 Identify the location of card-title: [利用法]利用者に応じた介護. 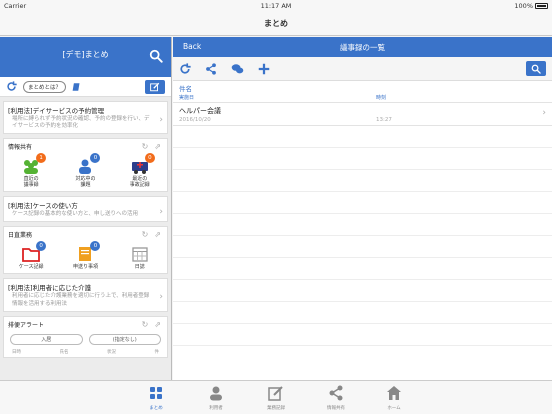
(50, 288).